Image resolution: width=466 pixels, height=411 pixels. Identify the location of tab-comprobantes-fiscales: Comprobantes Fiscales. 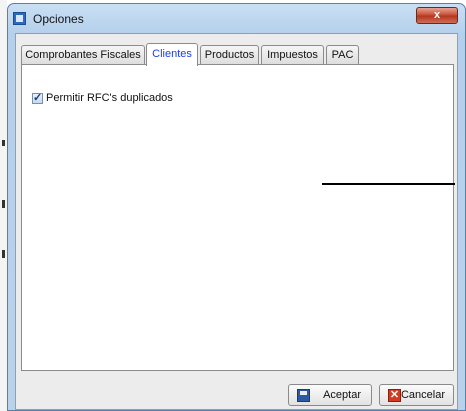
(83, 55).